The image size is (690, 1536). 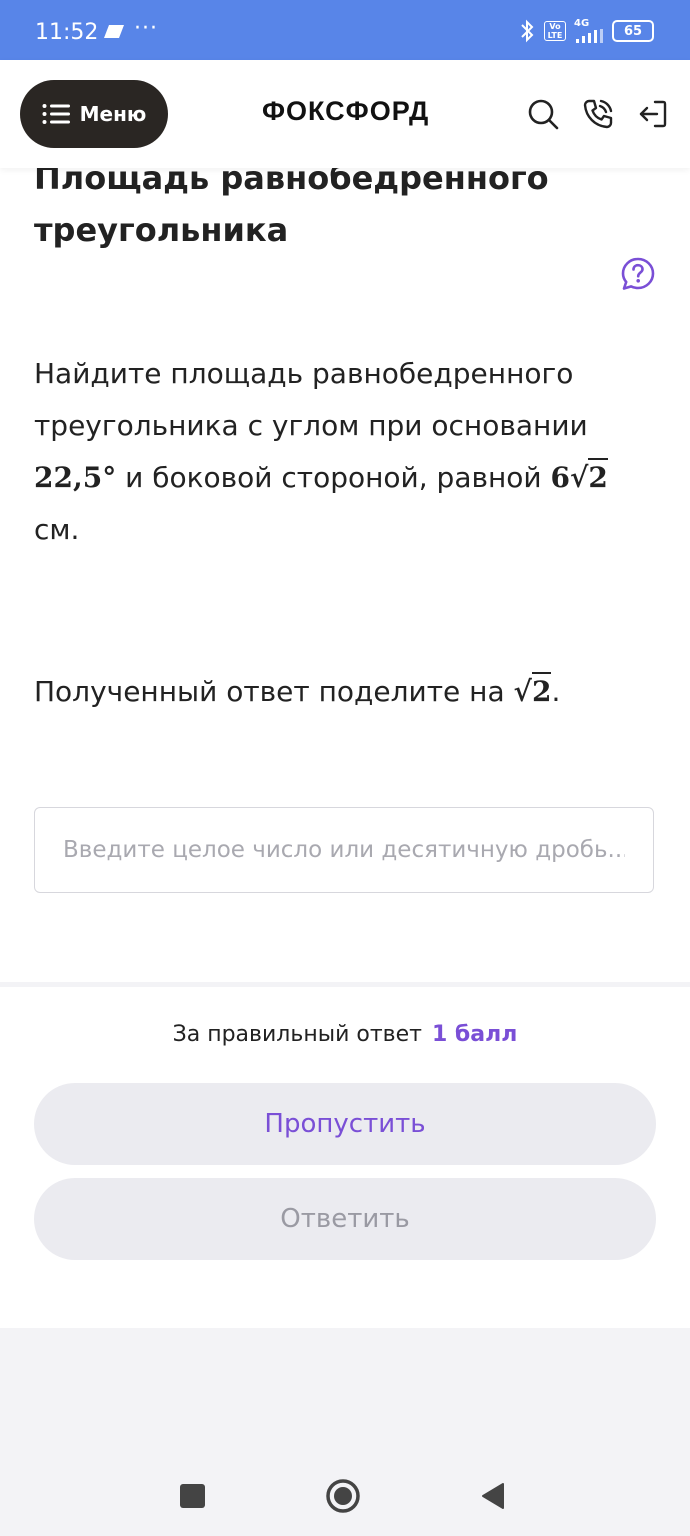 What do you see at coordinates (598, 476) in the screenshot?
I see `side-root: 2` at bounding box center [598, 476].